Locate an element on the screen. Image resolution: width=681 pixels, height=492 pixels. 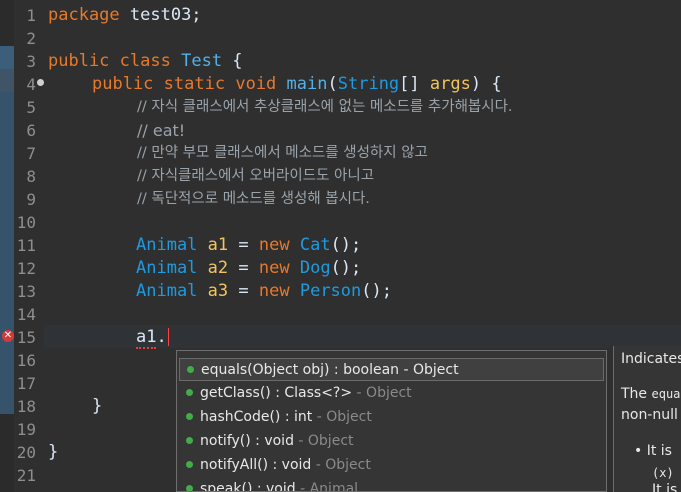
completion-signature: equals(Object obj) : boolean is located at coordinates (300, 370).